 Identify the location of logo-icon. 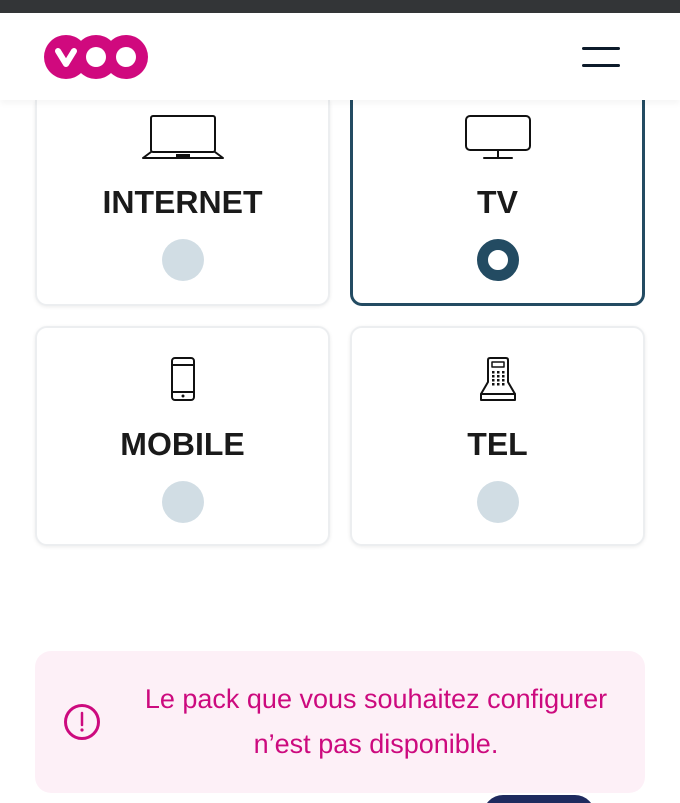
(96, 56).